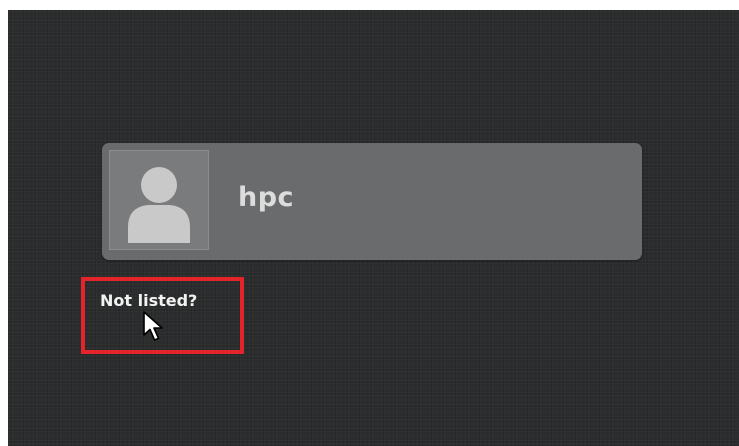 The image size is (739, 446). What do you see at coordinates (159, 200) in the screenshot?
I see `user-avatar-icon` at bounding box center [159, 200].